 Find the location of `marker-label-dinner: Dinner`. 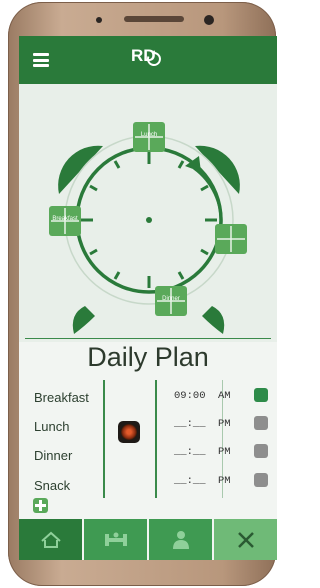

marker-label-dinner: Dinner is located at coordinates (171, 299).